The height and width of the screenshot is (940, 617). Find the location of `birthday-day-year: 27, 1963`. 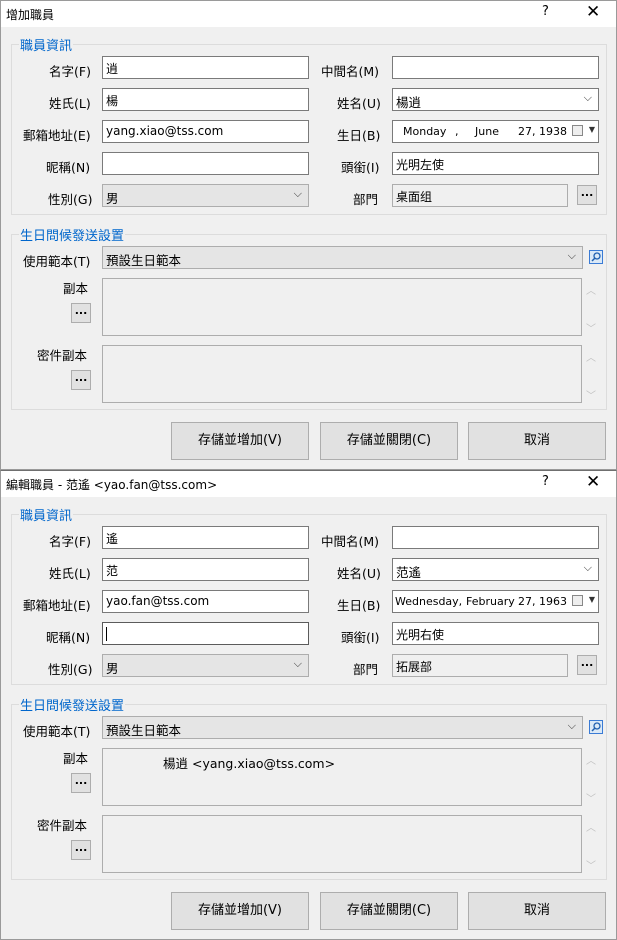

birthday-day-year: 27, 1963 is located at coordinates (542, 601).